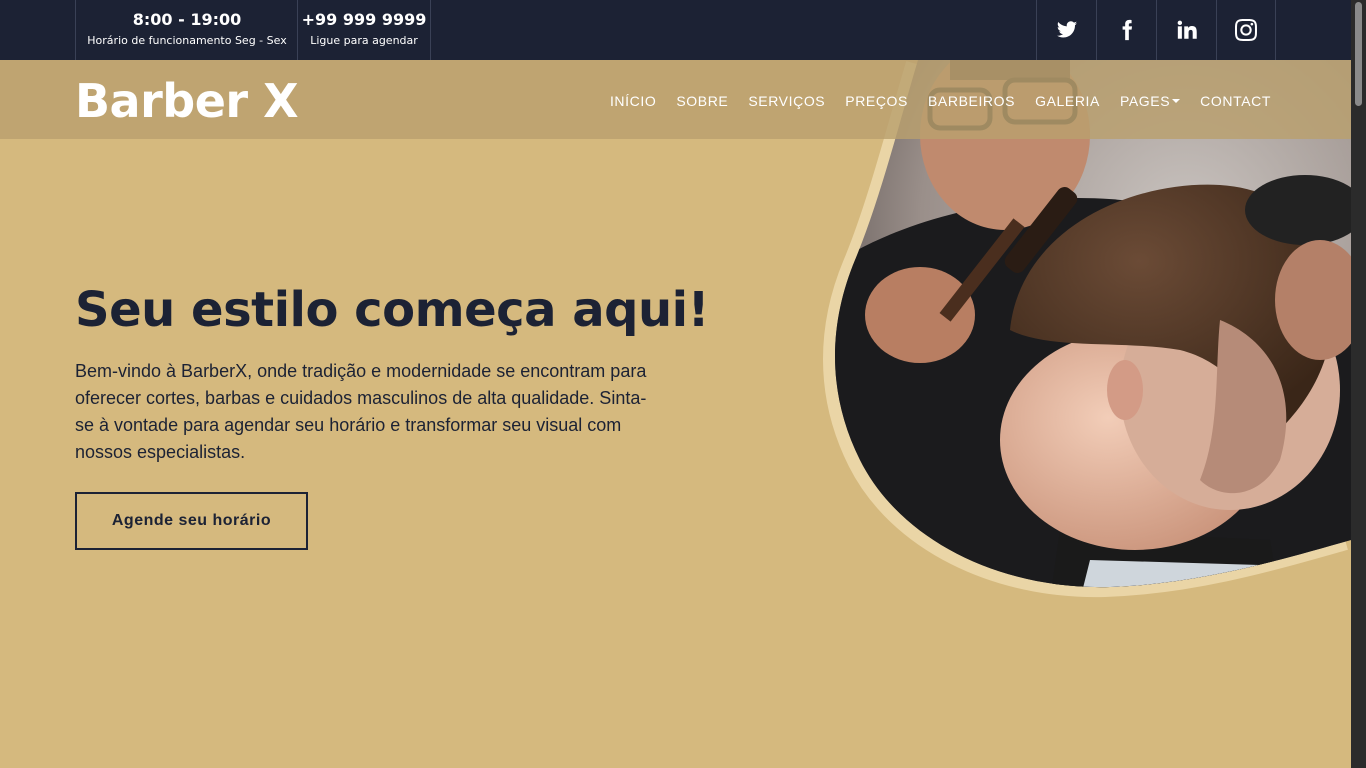  I want to click on linkedin-icon, so click(1187, 29).